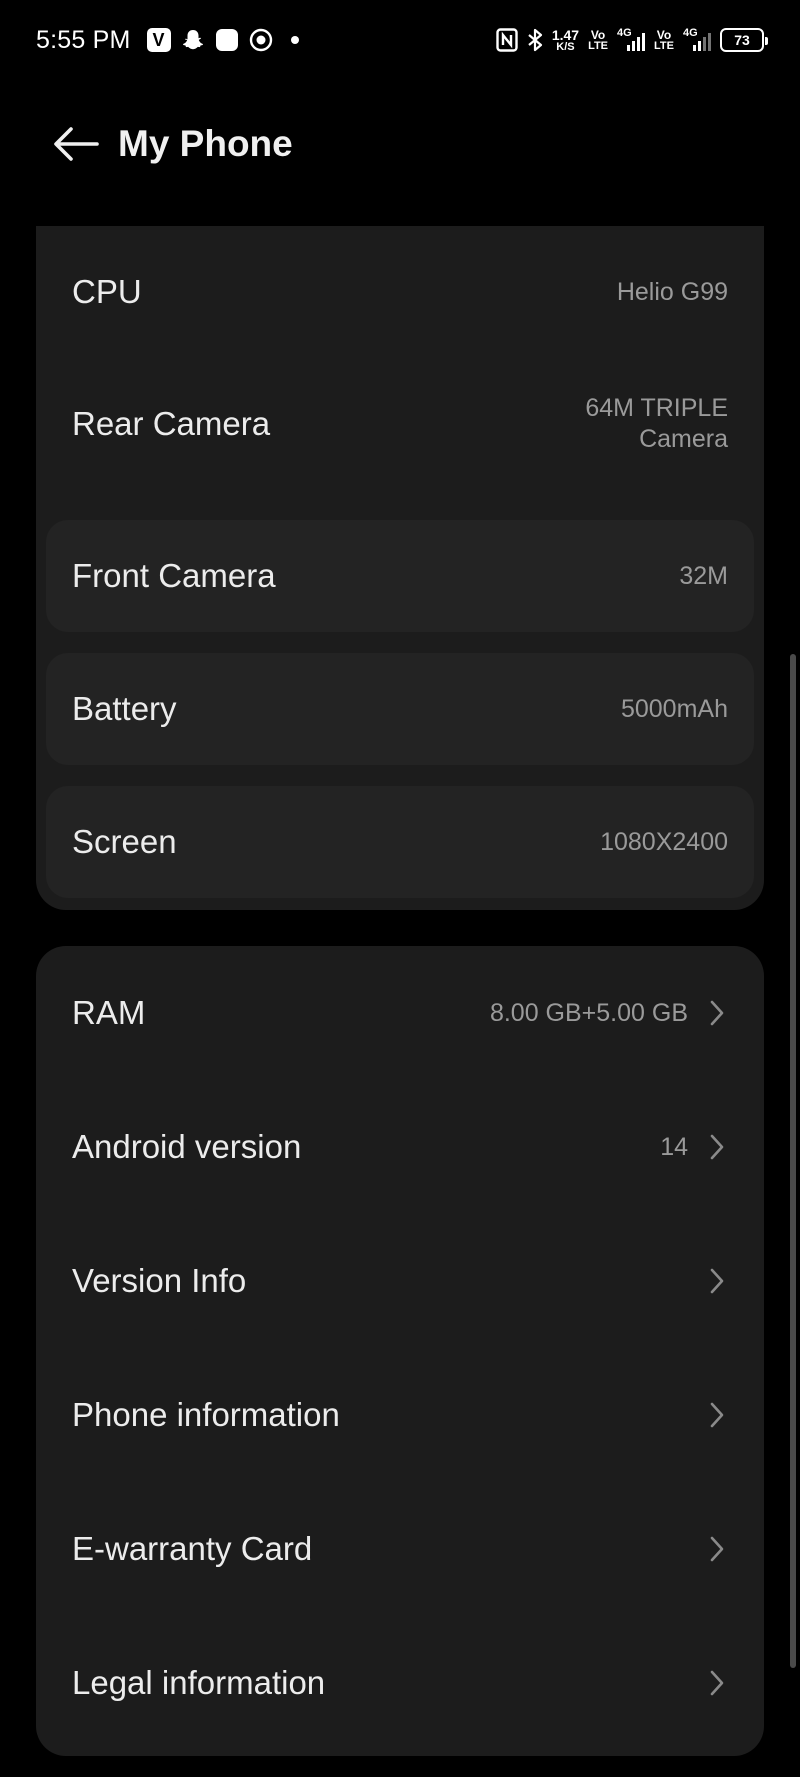 Image resolution: width=800 pixels, height=1777 pixels. I want to click on menu-item-version-info: Version Info, so click(400, 1281).